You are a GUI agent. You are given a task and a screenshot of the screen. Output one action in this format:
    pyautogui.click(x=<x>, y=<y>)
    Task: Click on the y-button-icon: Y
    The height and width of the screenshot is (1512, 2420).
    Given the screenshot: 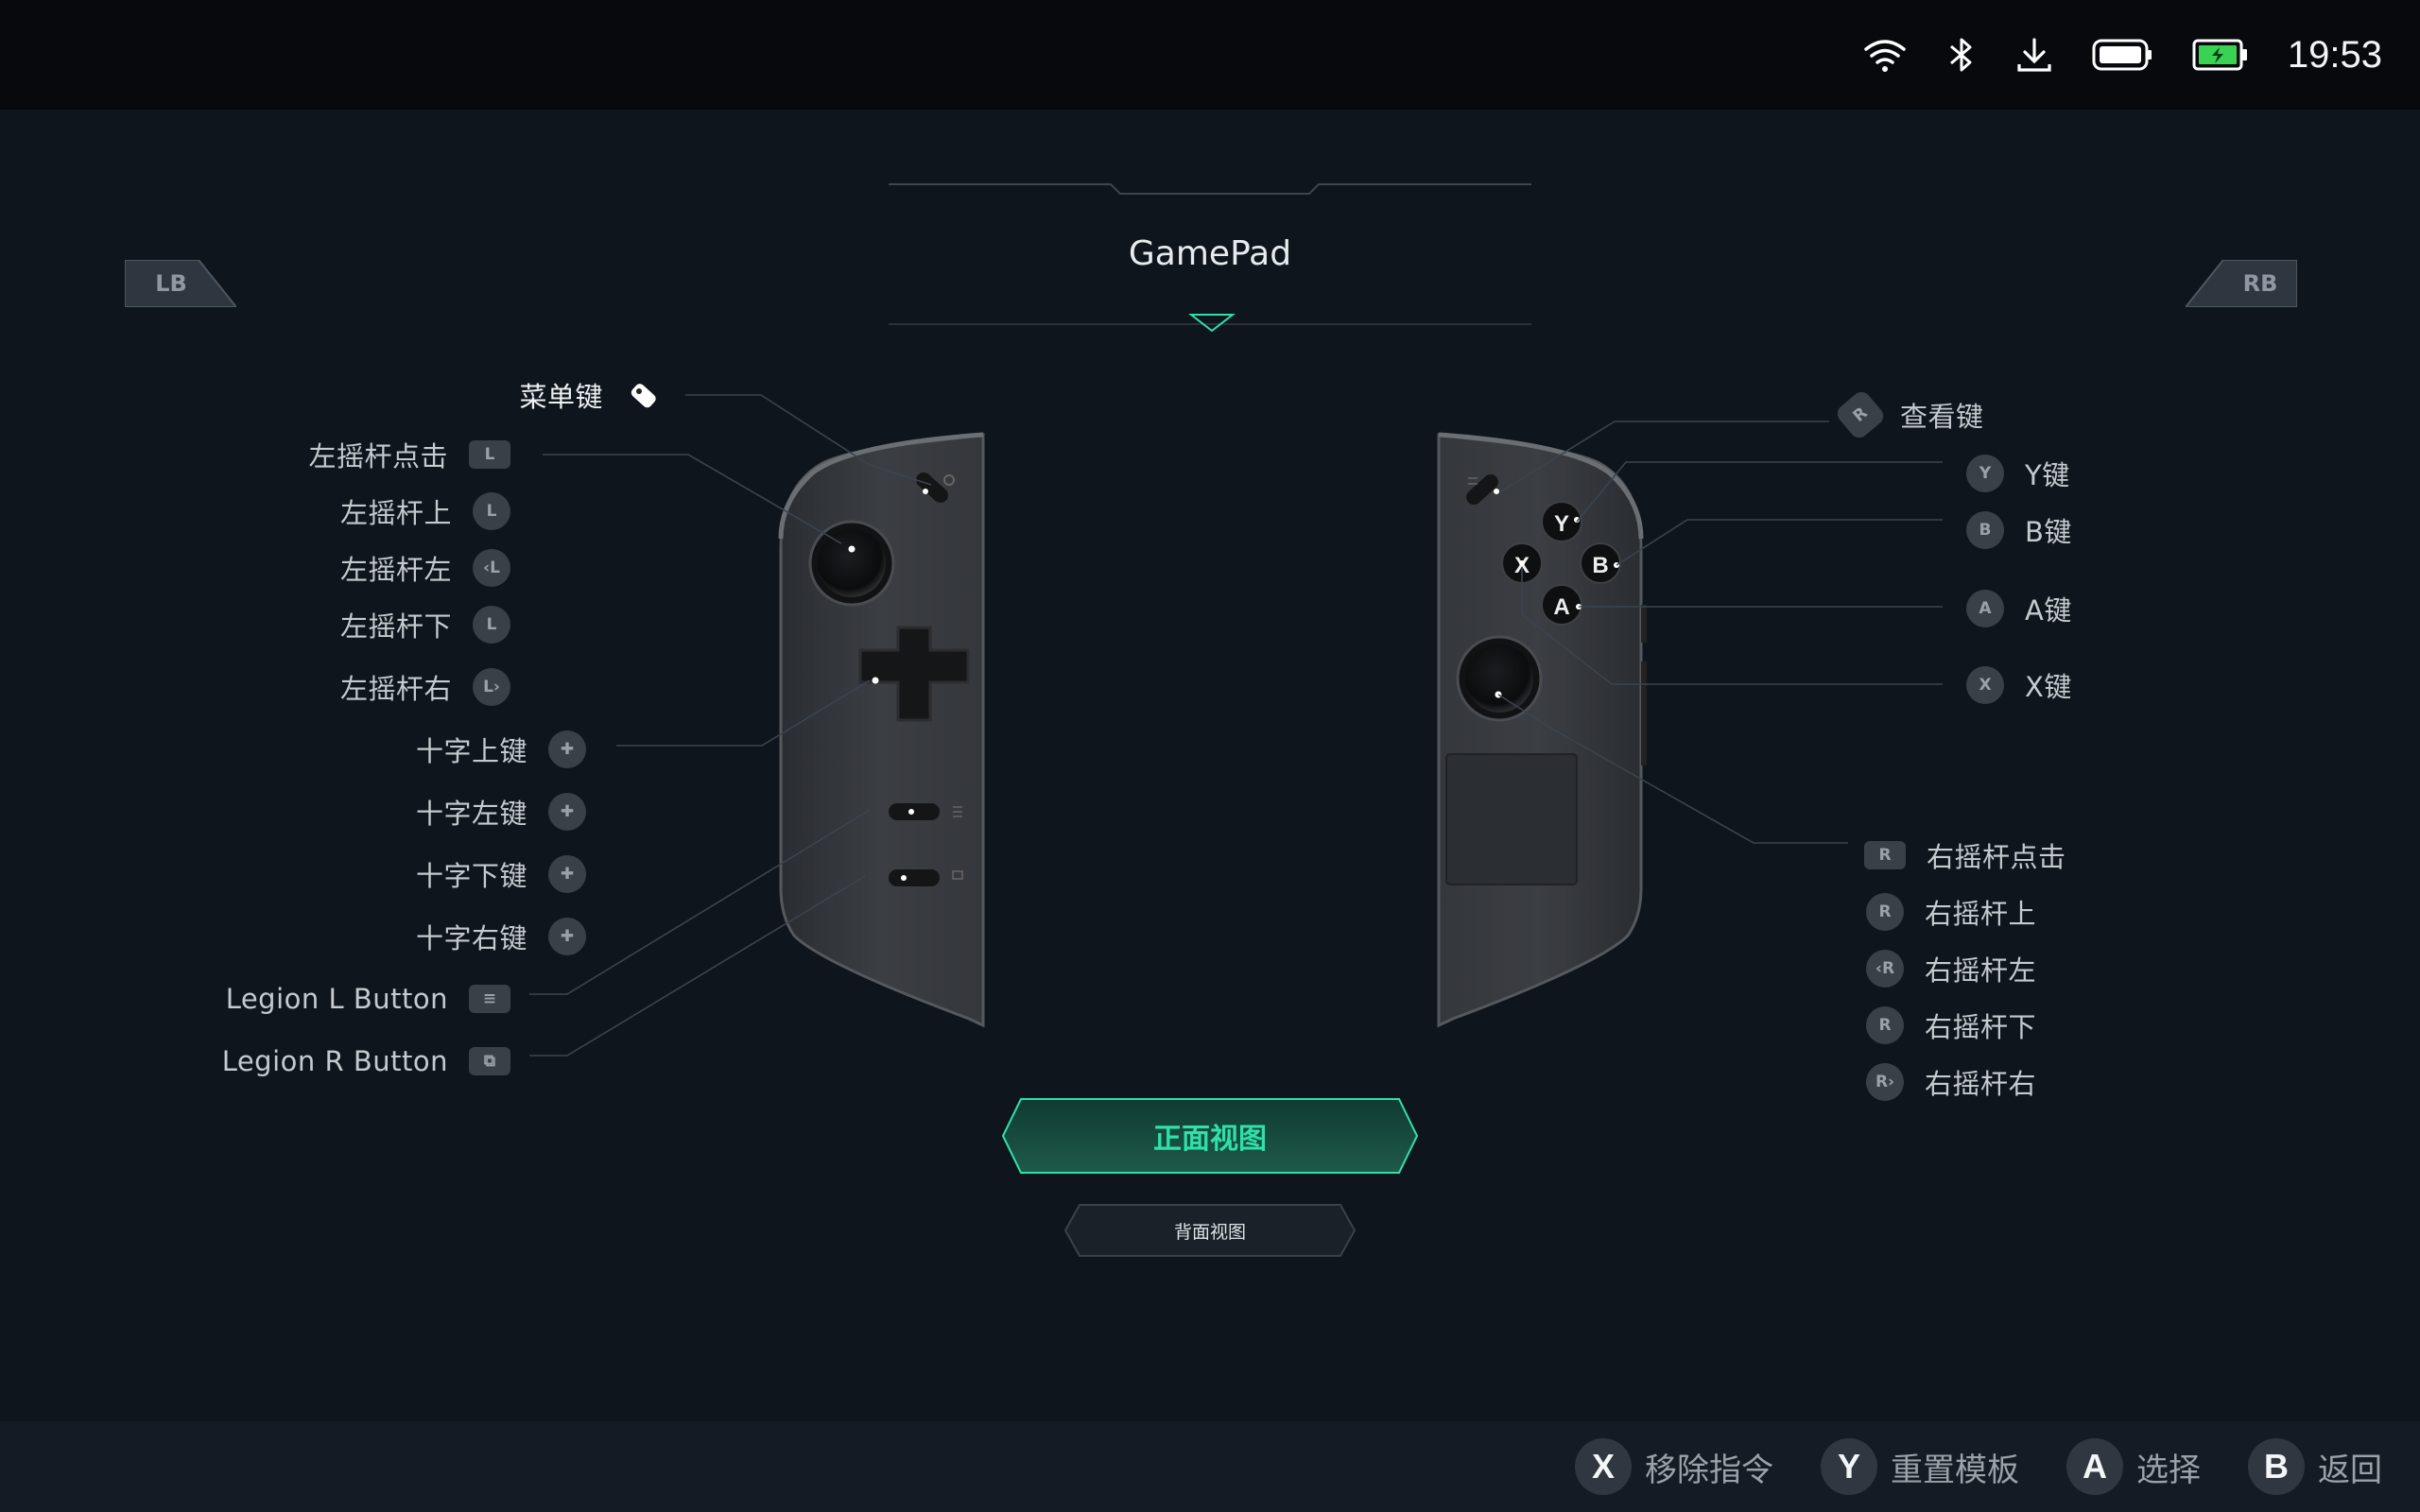 What is the action you would take?
    pyautogui.click(x=1985, y=473)
    